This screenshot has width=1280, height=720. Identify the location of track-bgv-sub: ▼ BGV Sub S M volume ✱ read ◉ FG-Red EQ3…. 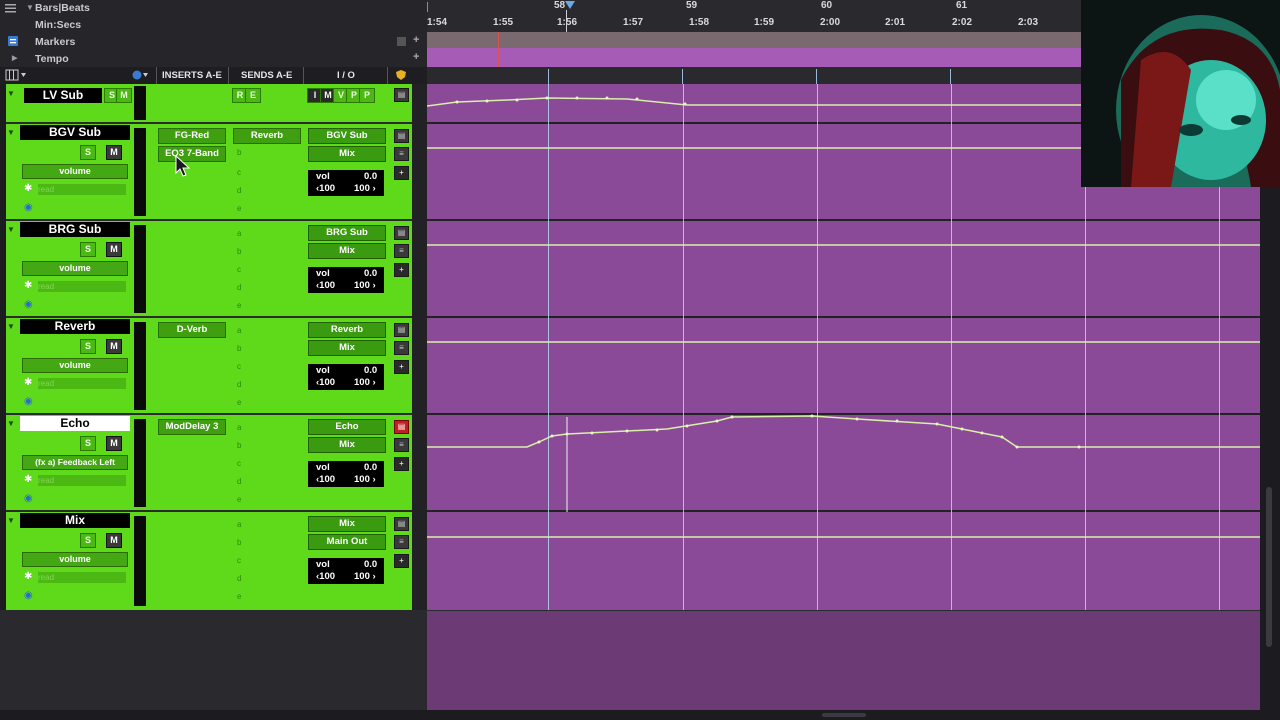
(213, 171).